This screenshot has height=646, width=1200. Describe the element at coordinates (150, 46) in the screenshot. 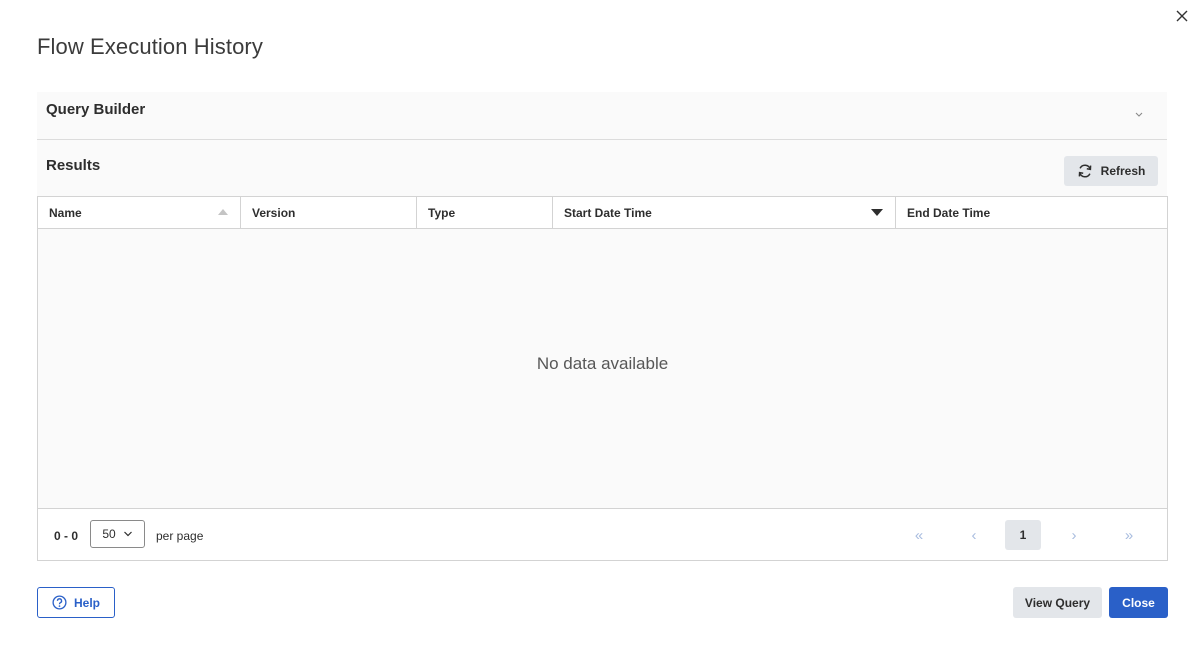

I see `dialog-title: Flow Execution History` at that location.